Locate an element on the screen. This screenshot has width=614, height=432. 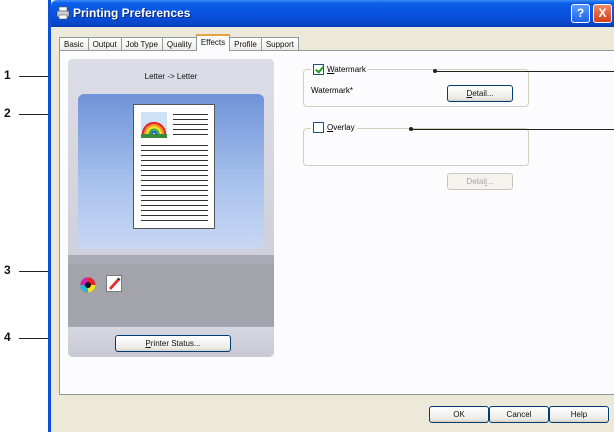
callout-3: 3 is located at coordinates (7, 270).